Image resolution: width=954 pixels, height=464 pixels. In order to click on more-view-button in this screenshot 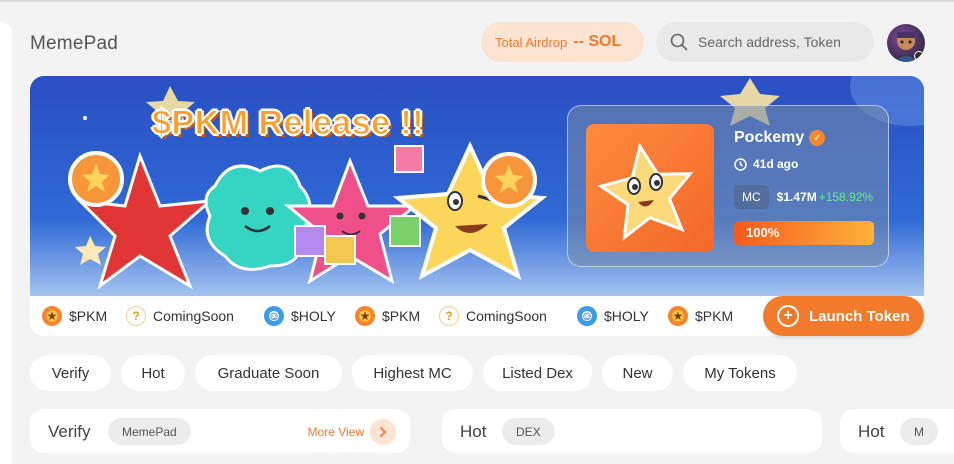, I will do `click(383, 432)`.